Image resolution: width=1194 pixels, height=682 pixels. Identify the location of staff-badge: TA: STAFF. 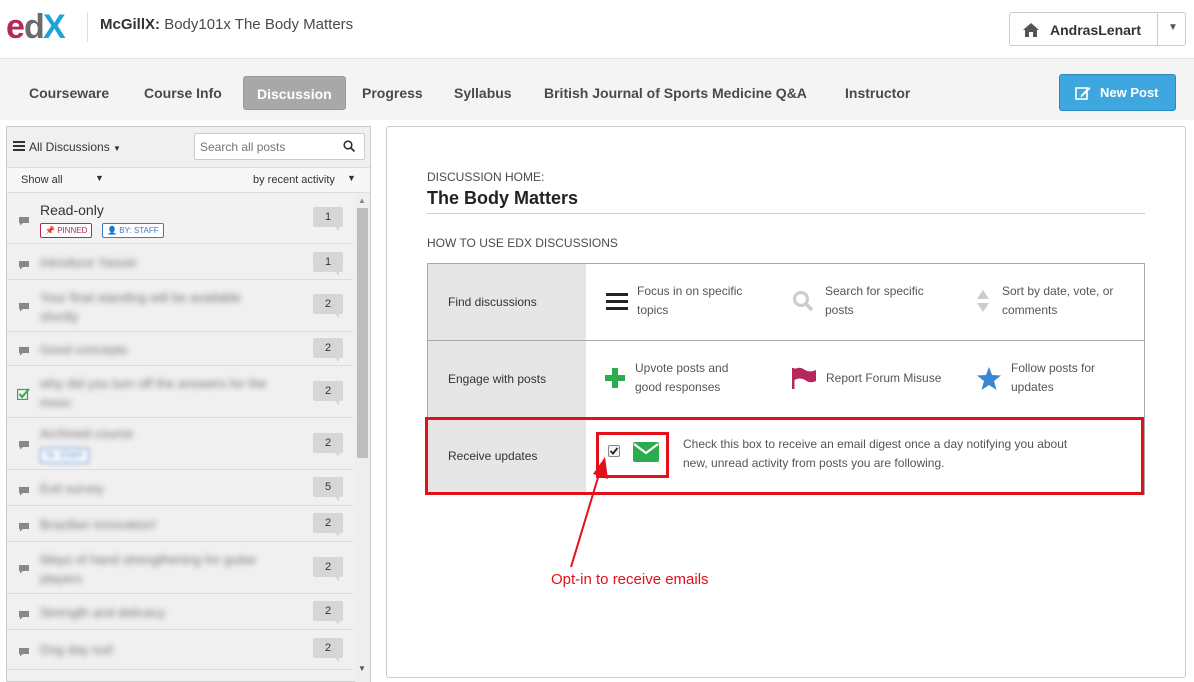
(64, 455).